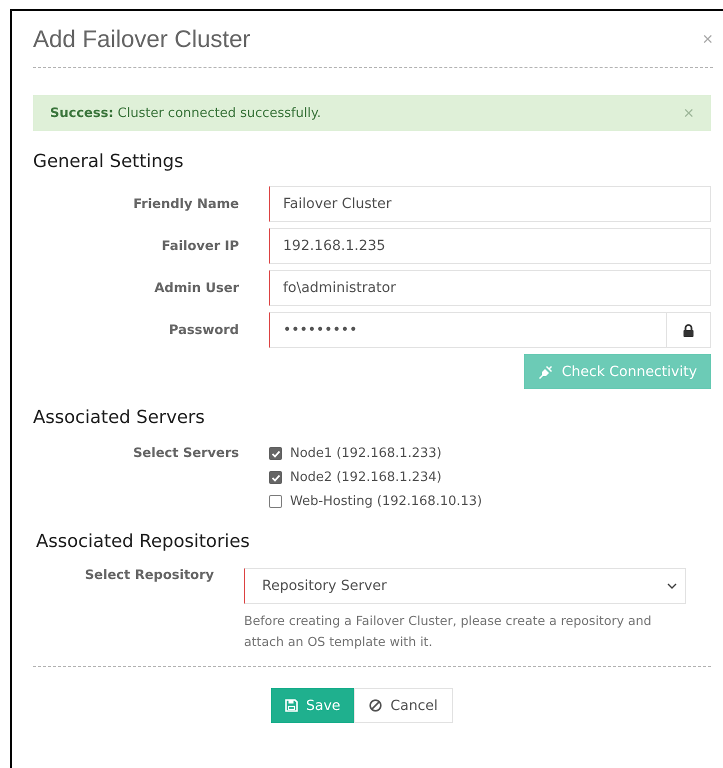 The height and width of the screenshot is (768, 723). What do you see at coordinates (119, 417) in the screenshot?
I see `section-heading: Associated Servers` at bounding box center [119, 417].